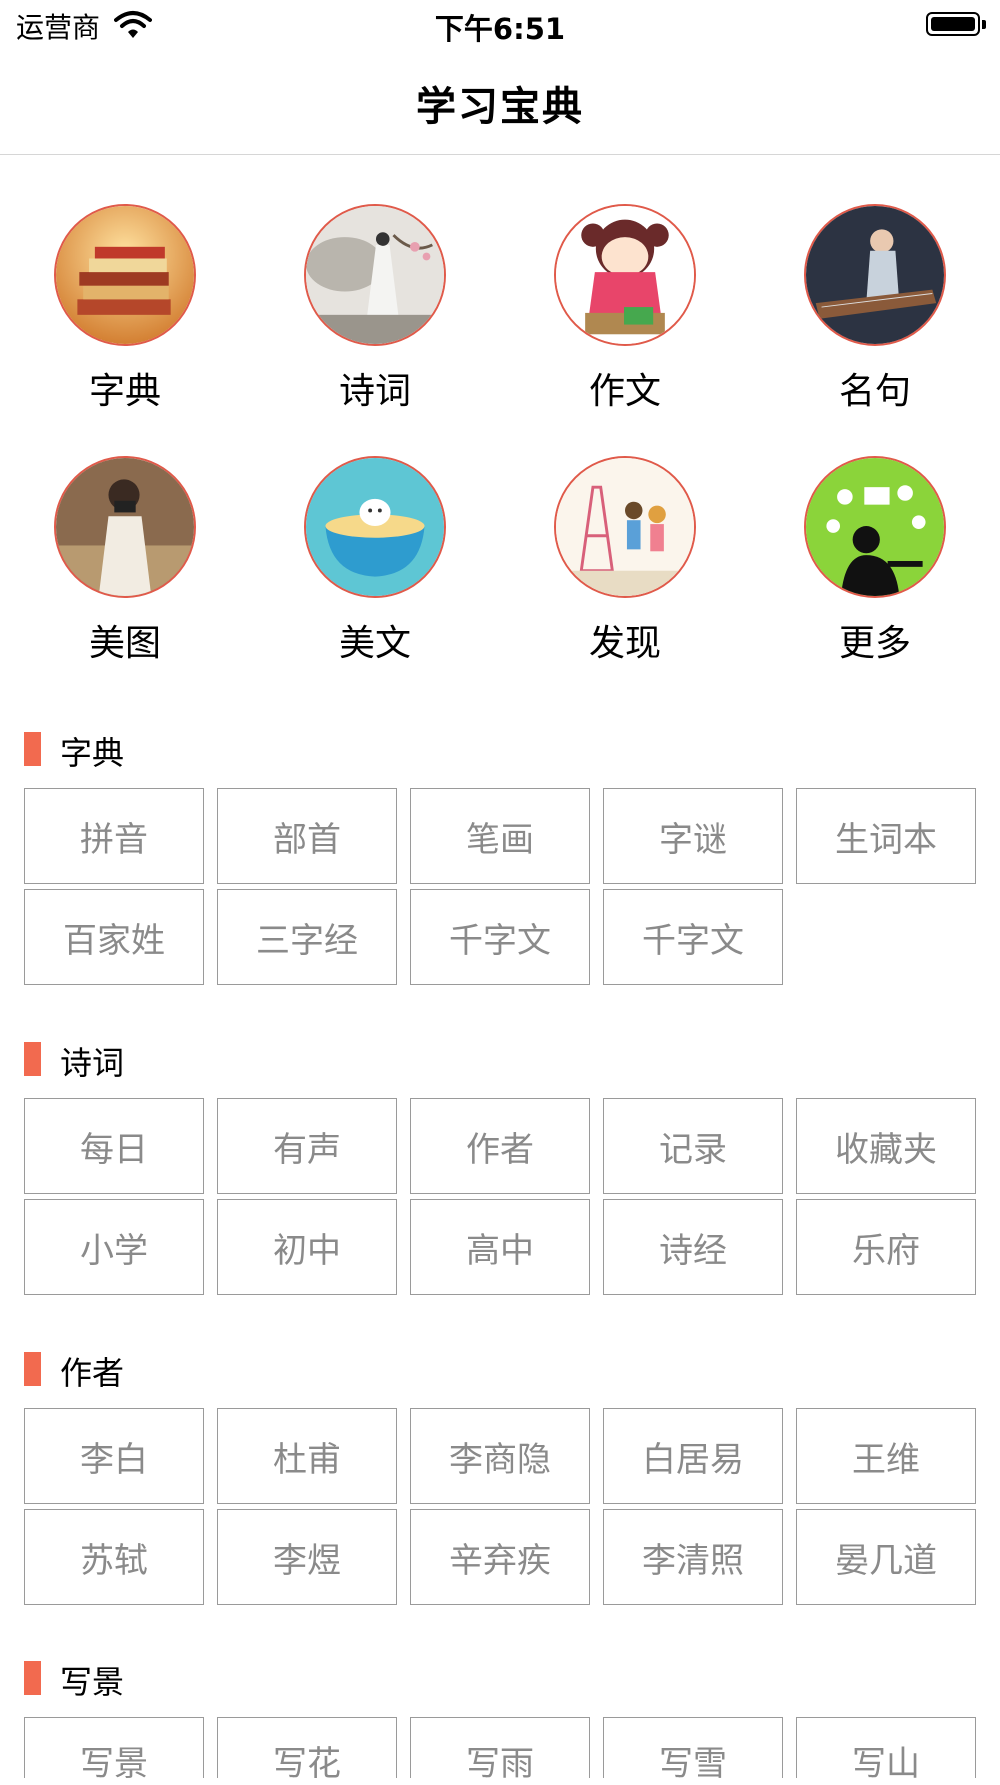 This screenshot has height=1785, width=1000. I want to click on section-title: 字典, so click(92, 753).